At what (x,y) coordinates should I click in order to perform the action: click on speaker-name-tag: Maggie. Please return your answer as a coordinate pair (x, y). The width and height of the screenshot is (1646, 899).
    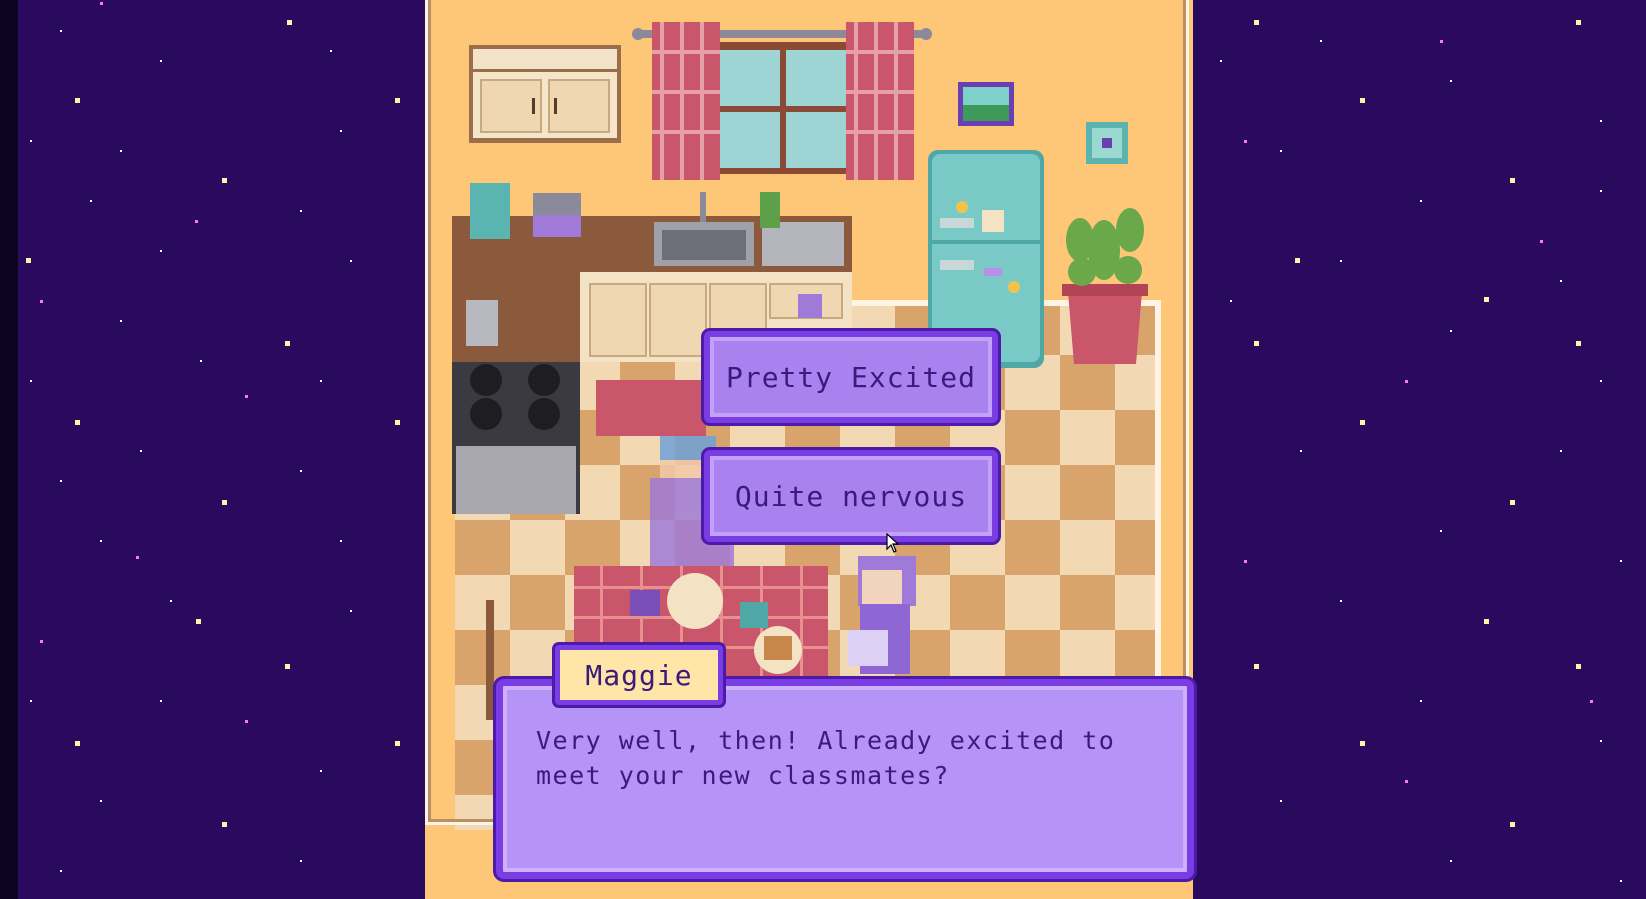
    Looking at the image, I should click on (639, 675).